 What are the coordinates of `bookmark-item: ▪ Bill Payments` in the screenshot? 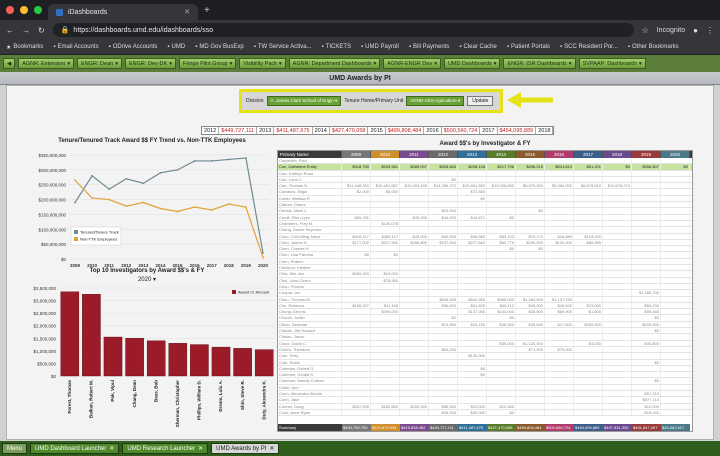 It's located at (429, 47).